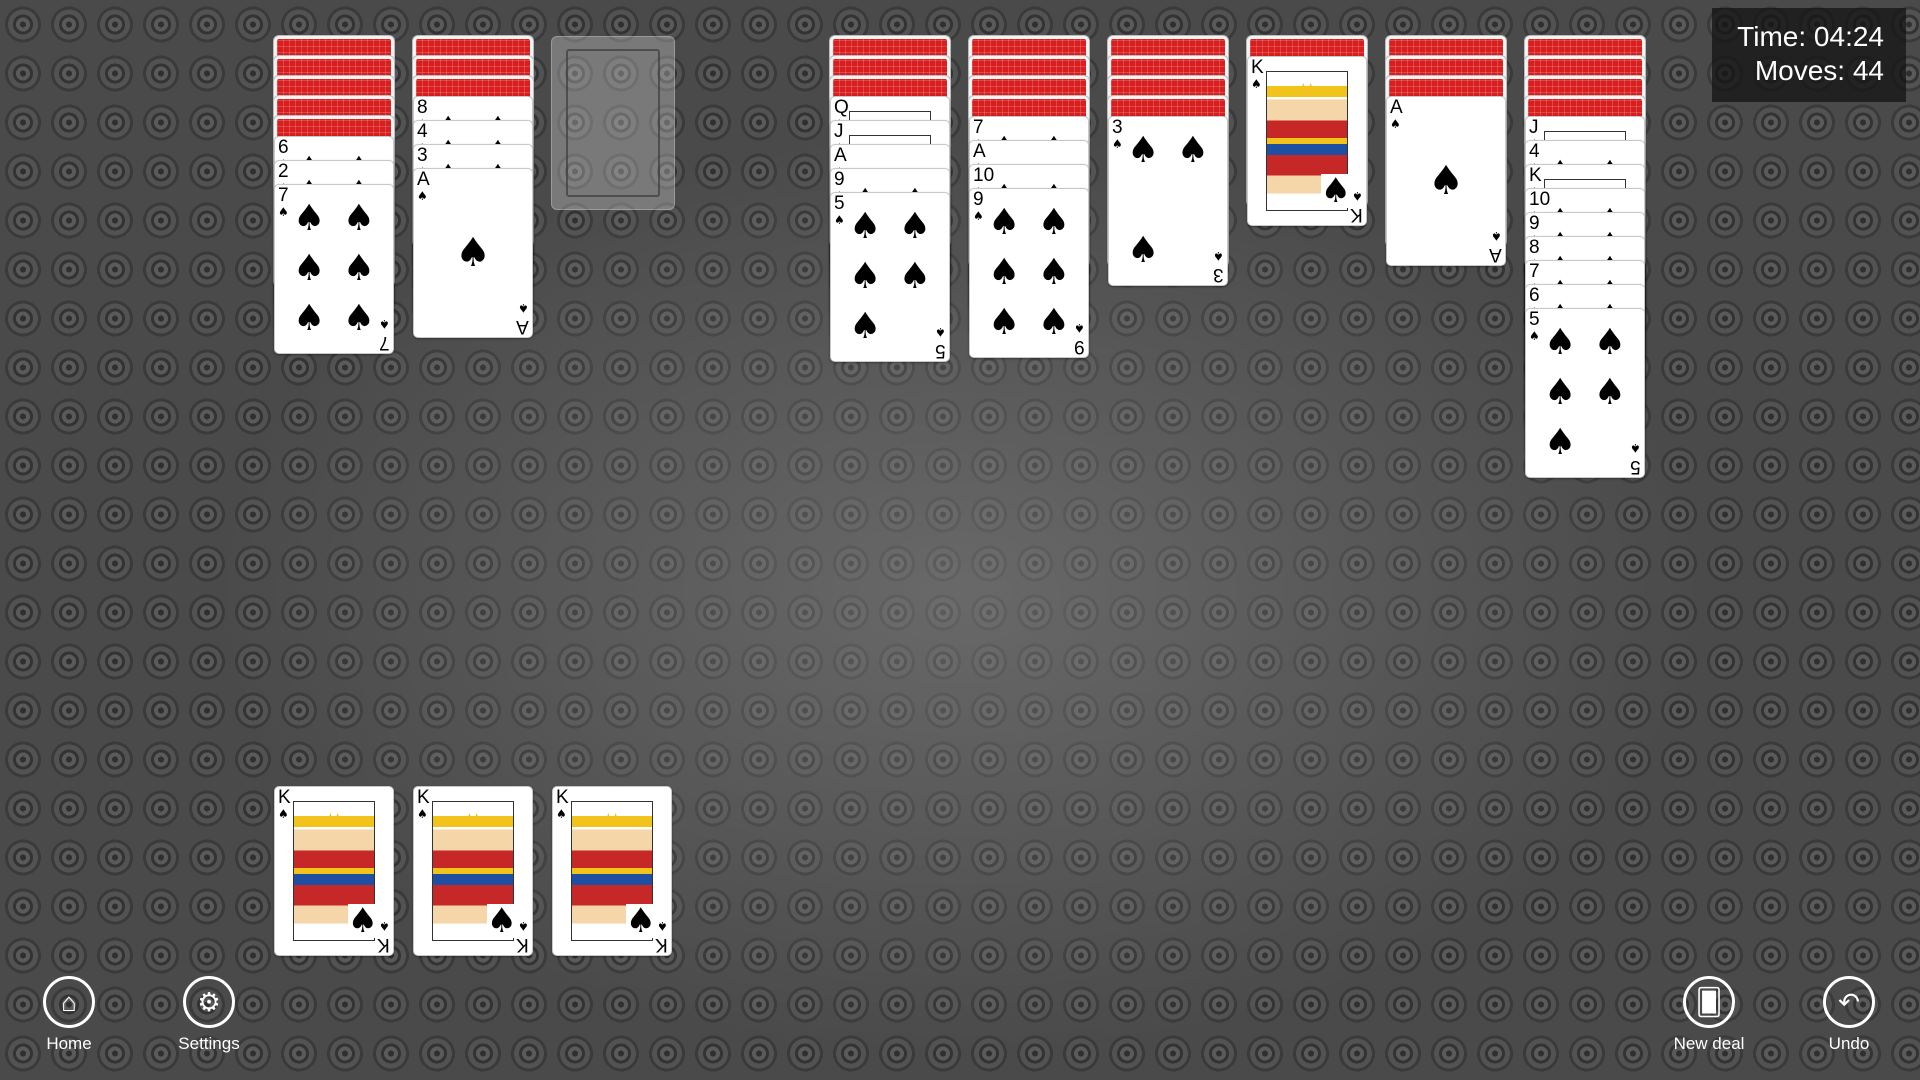 The width and height of the screenshot is (1920, 1080). What do you see at coordinates (1534, 247) in the screenshot?
I see `card-rank: 8` at bounding box center [1534, 247].